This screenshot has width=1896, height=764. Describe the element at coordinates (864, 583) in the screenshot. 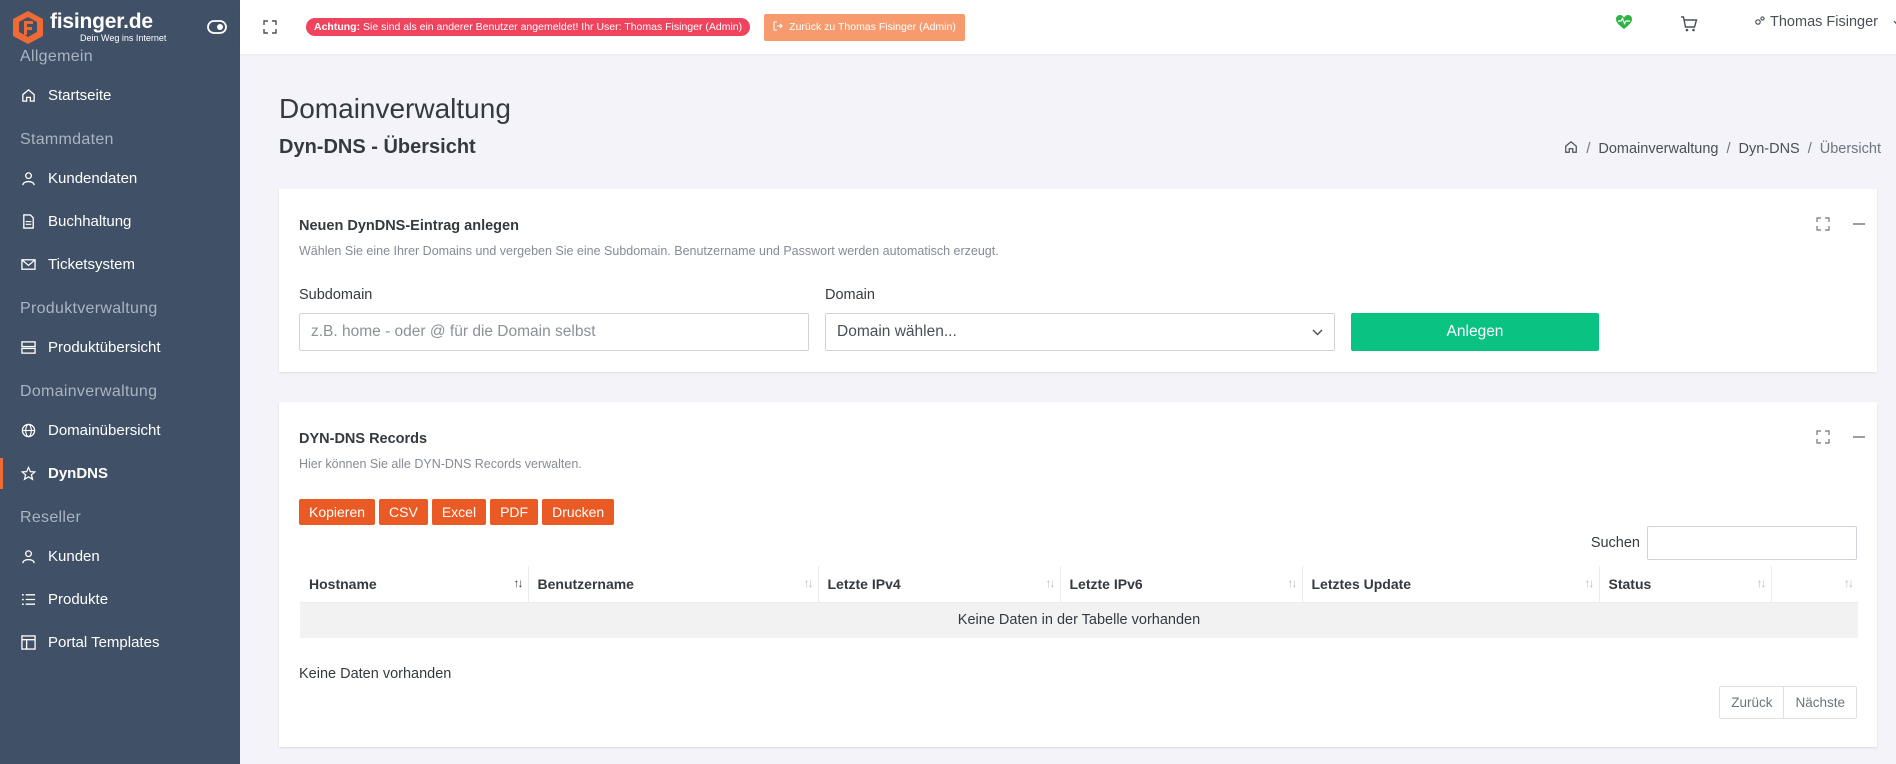

I see `column-label: Letzte IPv4` at that location.